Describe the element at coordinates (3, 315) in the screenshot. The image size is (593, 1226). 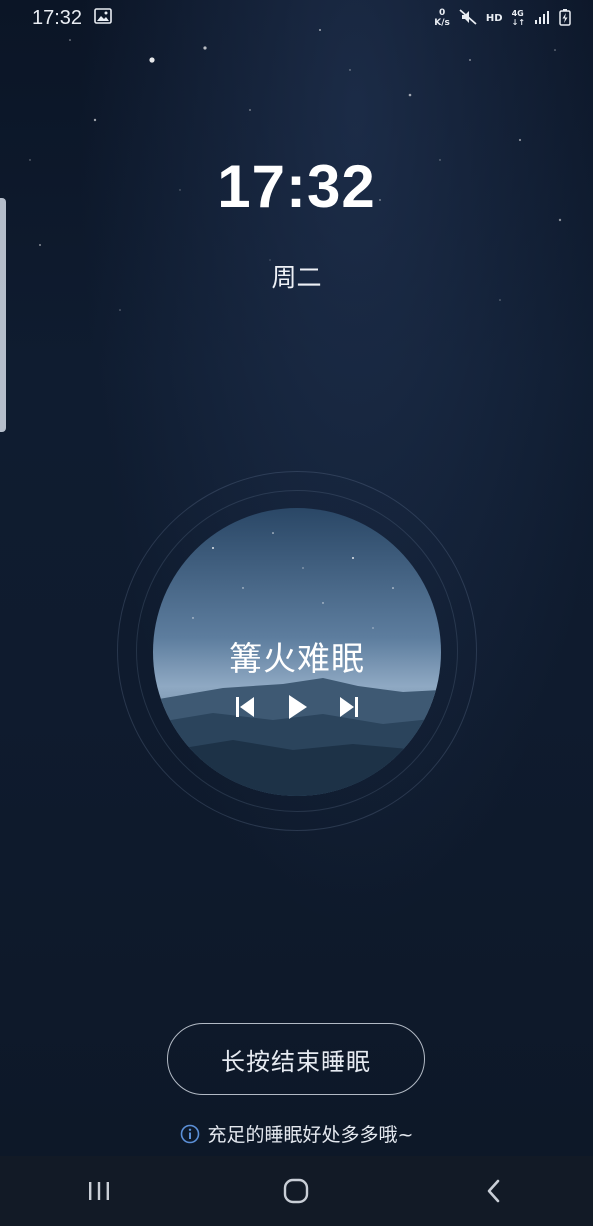
I see `edge-panel-handle` at that location.